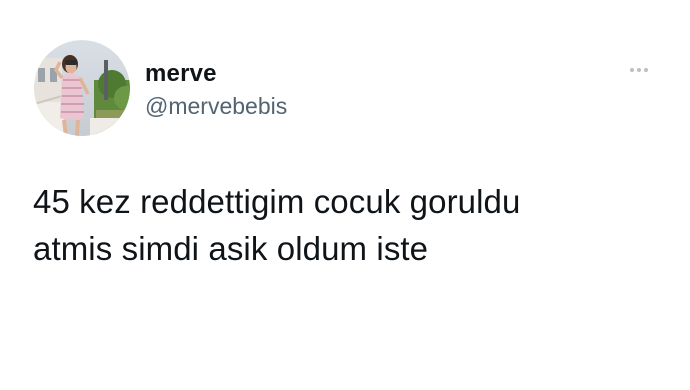 The width and height of the screenshot is (690, 390). I want to click on user-handle: @mervebebis, so click(216, 106).